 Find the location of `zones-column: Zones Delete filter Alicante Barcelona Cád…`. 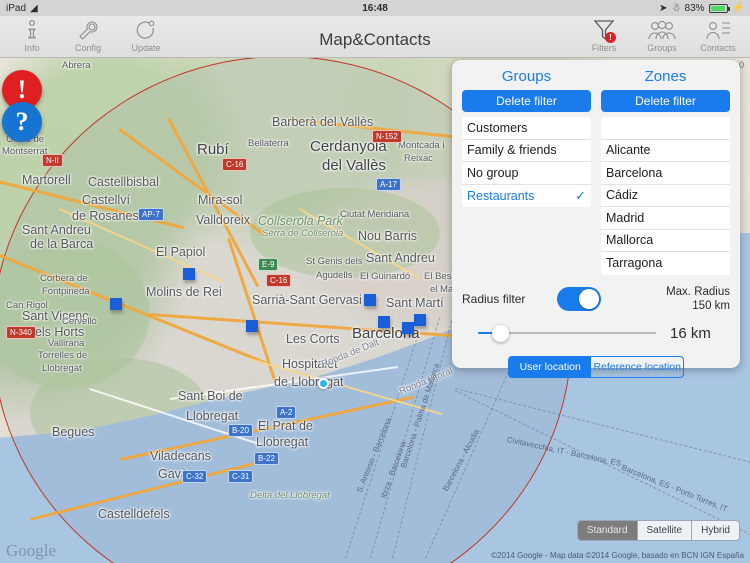

zones-column: Zones Delete filter Alicante Barcelona Cád… is located at coordinates (665, 170).